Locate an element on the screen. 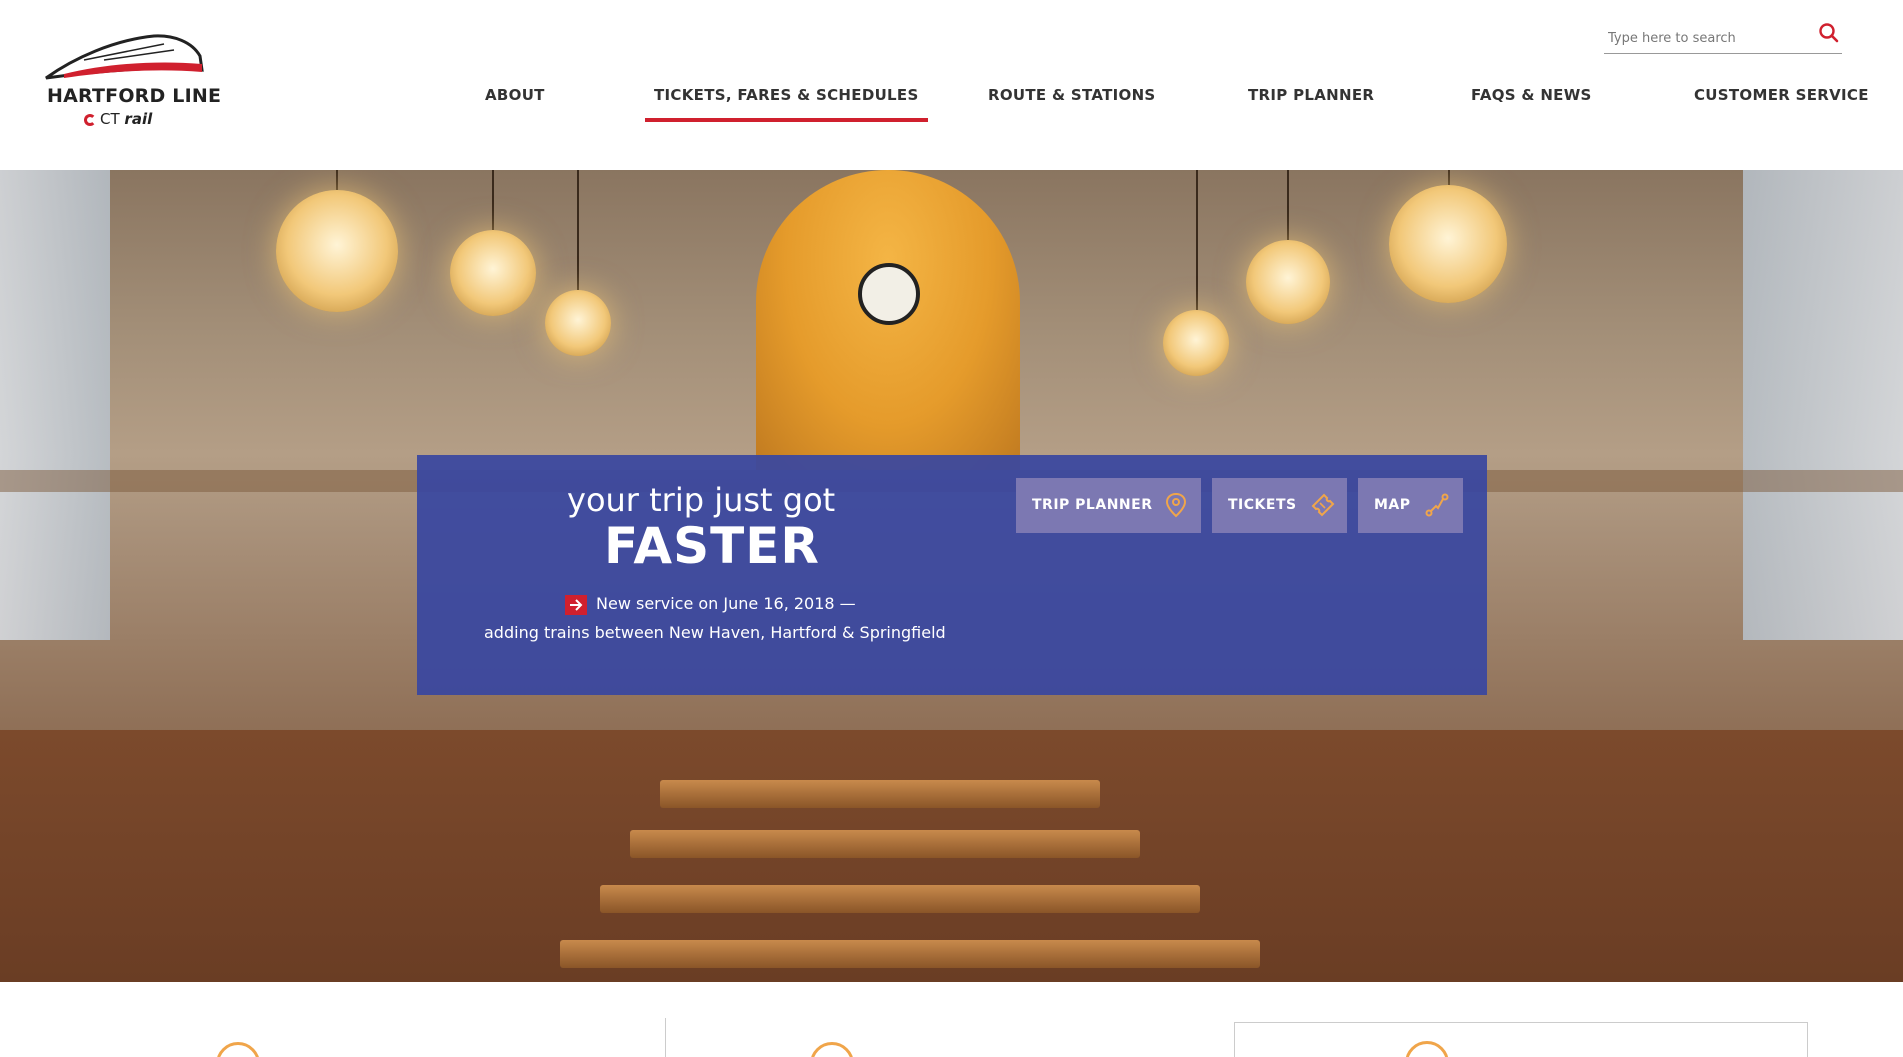 The image size is (1903, 1057). nav-route-stations: ROUTE & STATIONS is located at coordinates (1072, 106).